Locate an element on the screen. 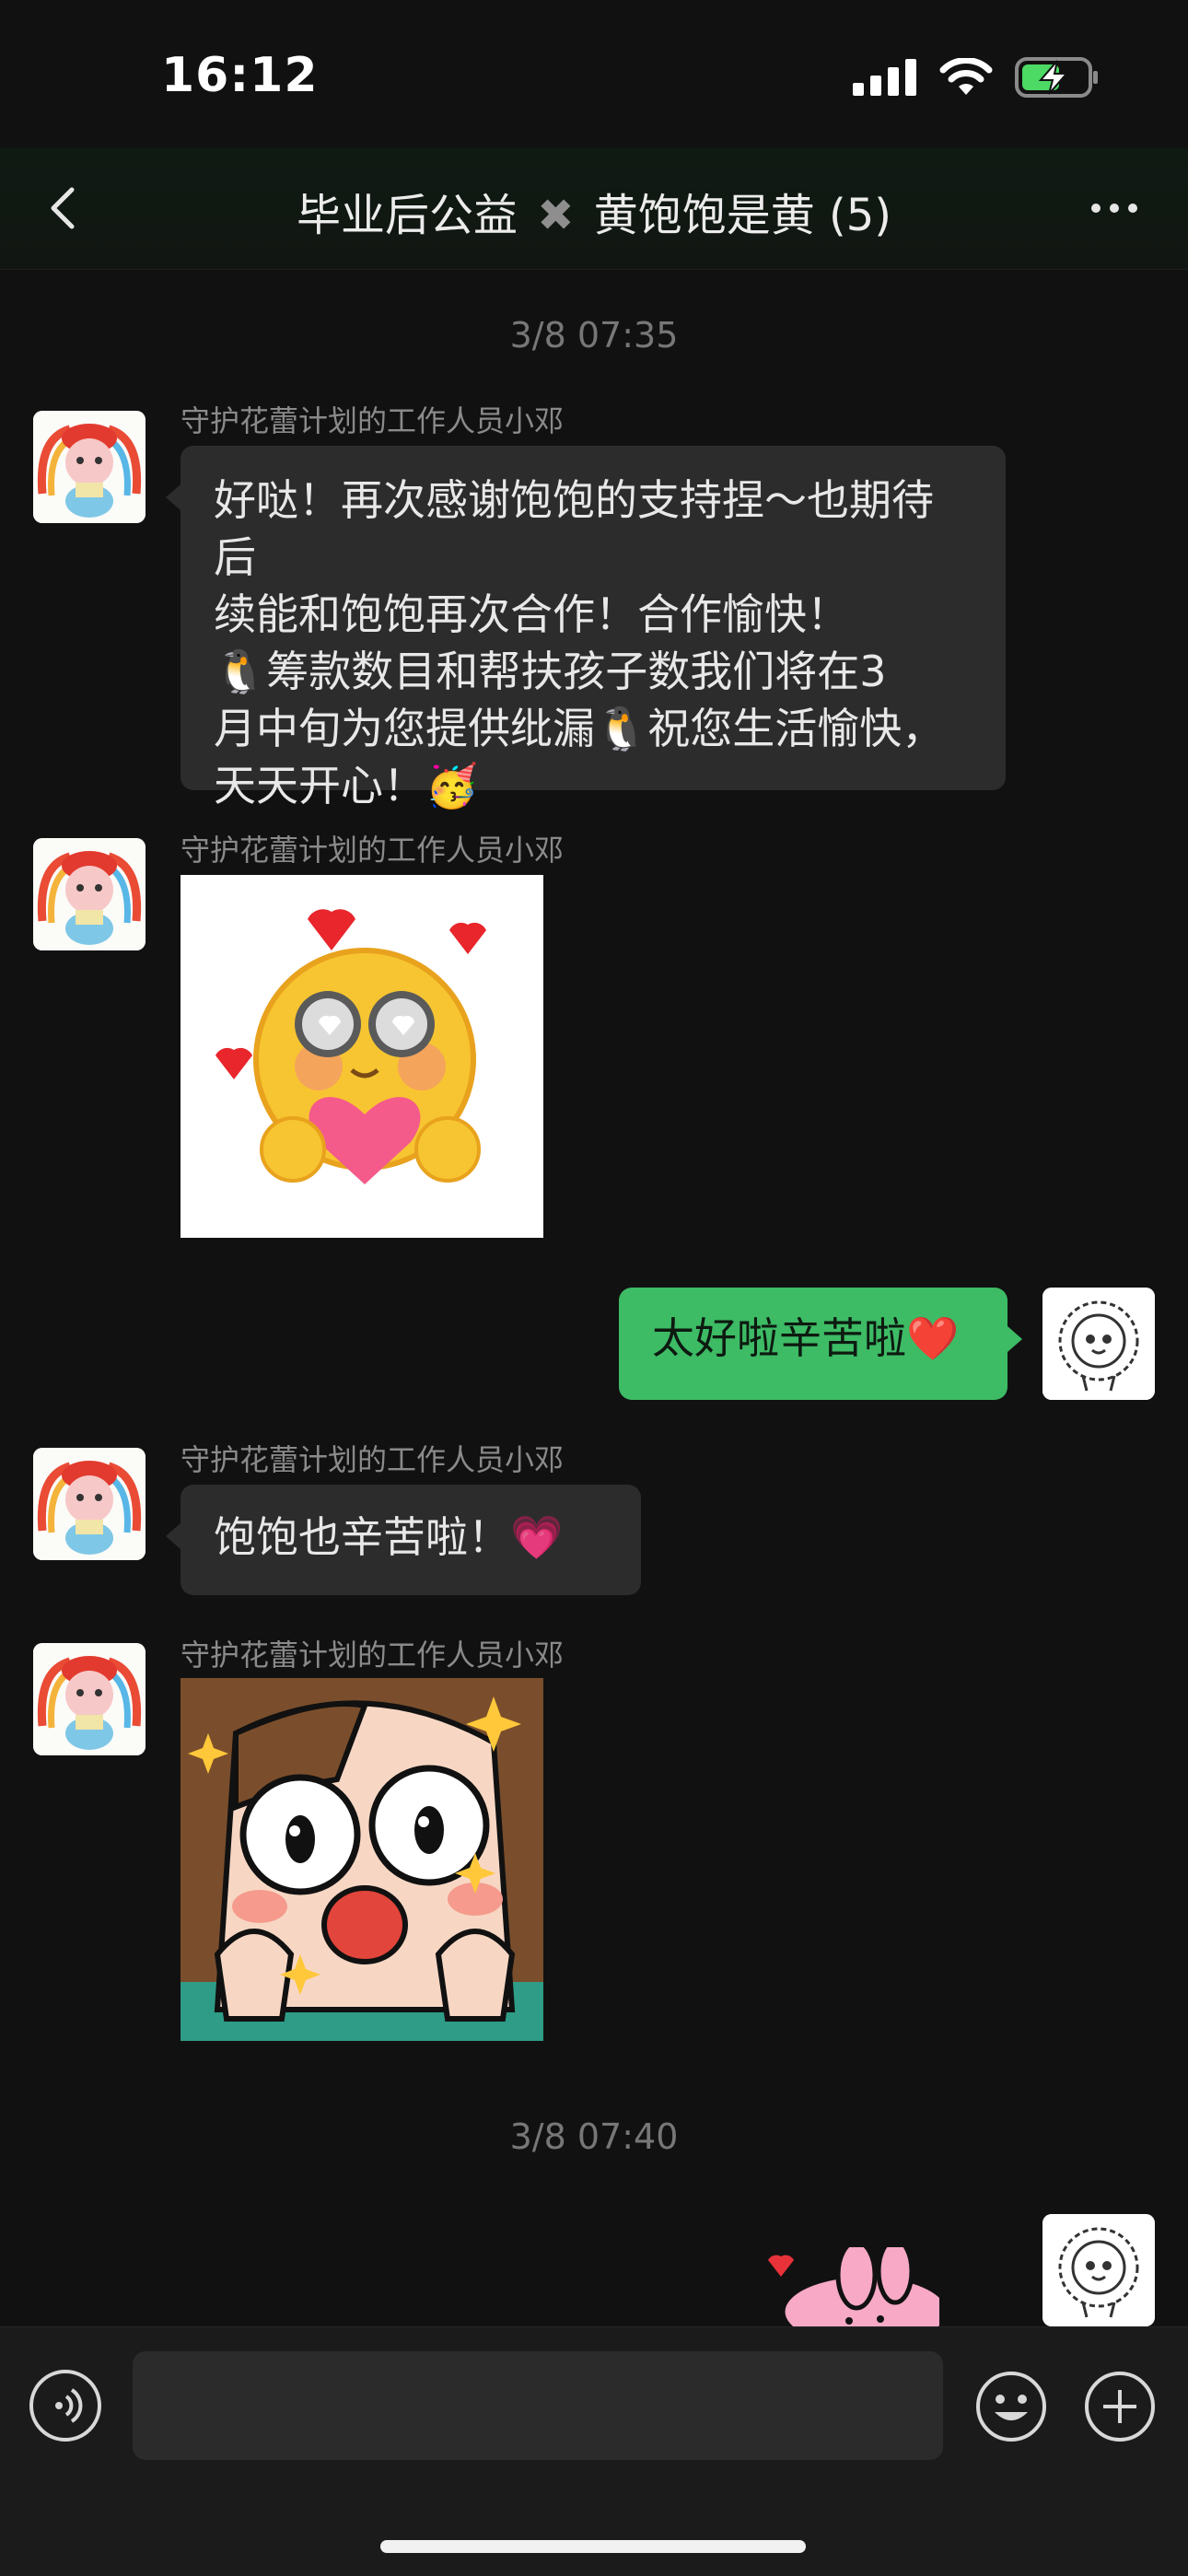  message-text-segment: 天天开心！ is located at coordinates (319, 785).